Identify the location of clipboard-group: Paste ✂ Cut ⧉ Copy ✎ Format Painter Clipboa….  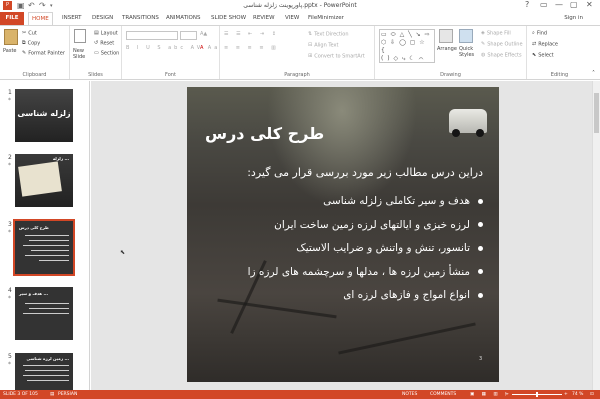
(35, 52).